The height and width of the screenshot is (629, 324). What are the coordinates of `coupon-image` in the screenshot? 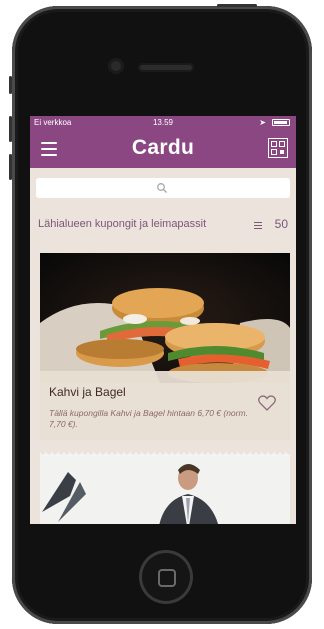 It's located at (165, 490).